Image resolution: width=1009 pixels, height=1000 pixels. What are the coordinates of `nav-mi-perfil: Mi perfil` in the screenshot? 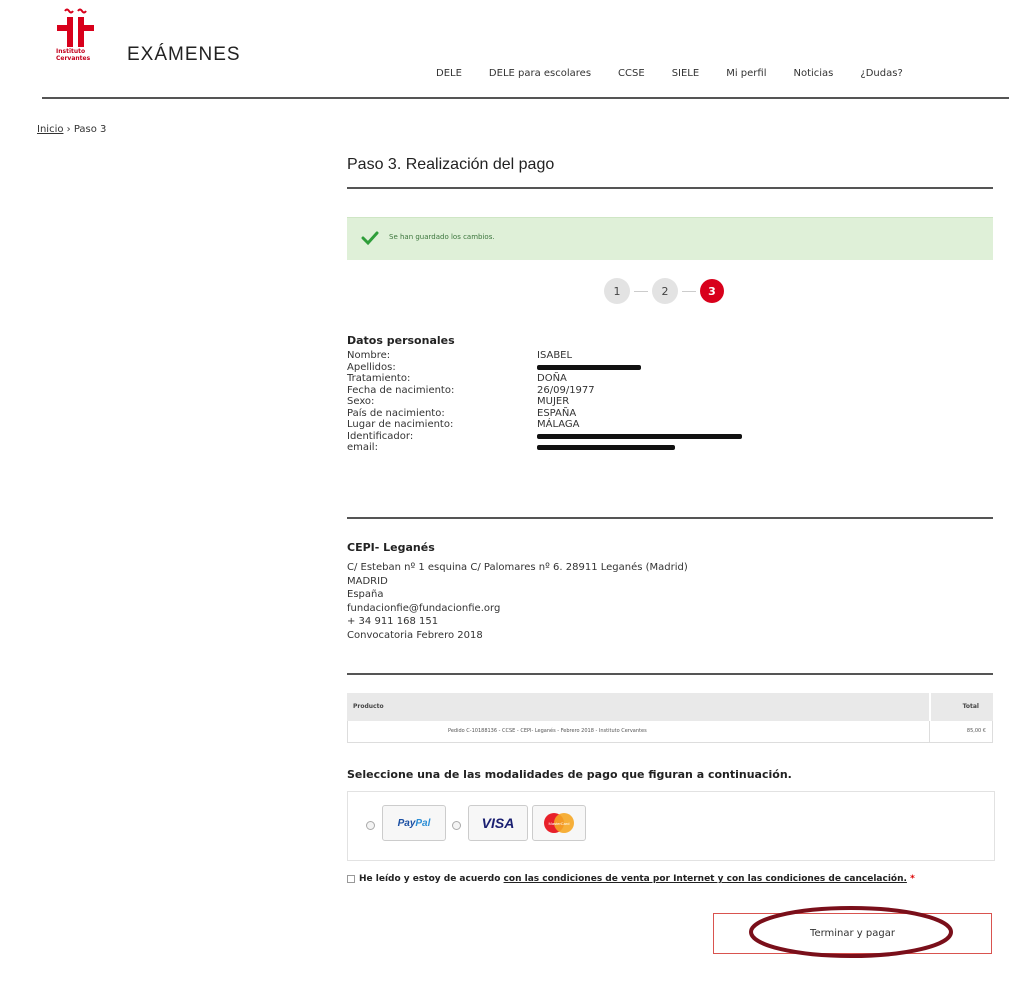 It's located at (746, 73).